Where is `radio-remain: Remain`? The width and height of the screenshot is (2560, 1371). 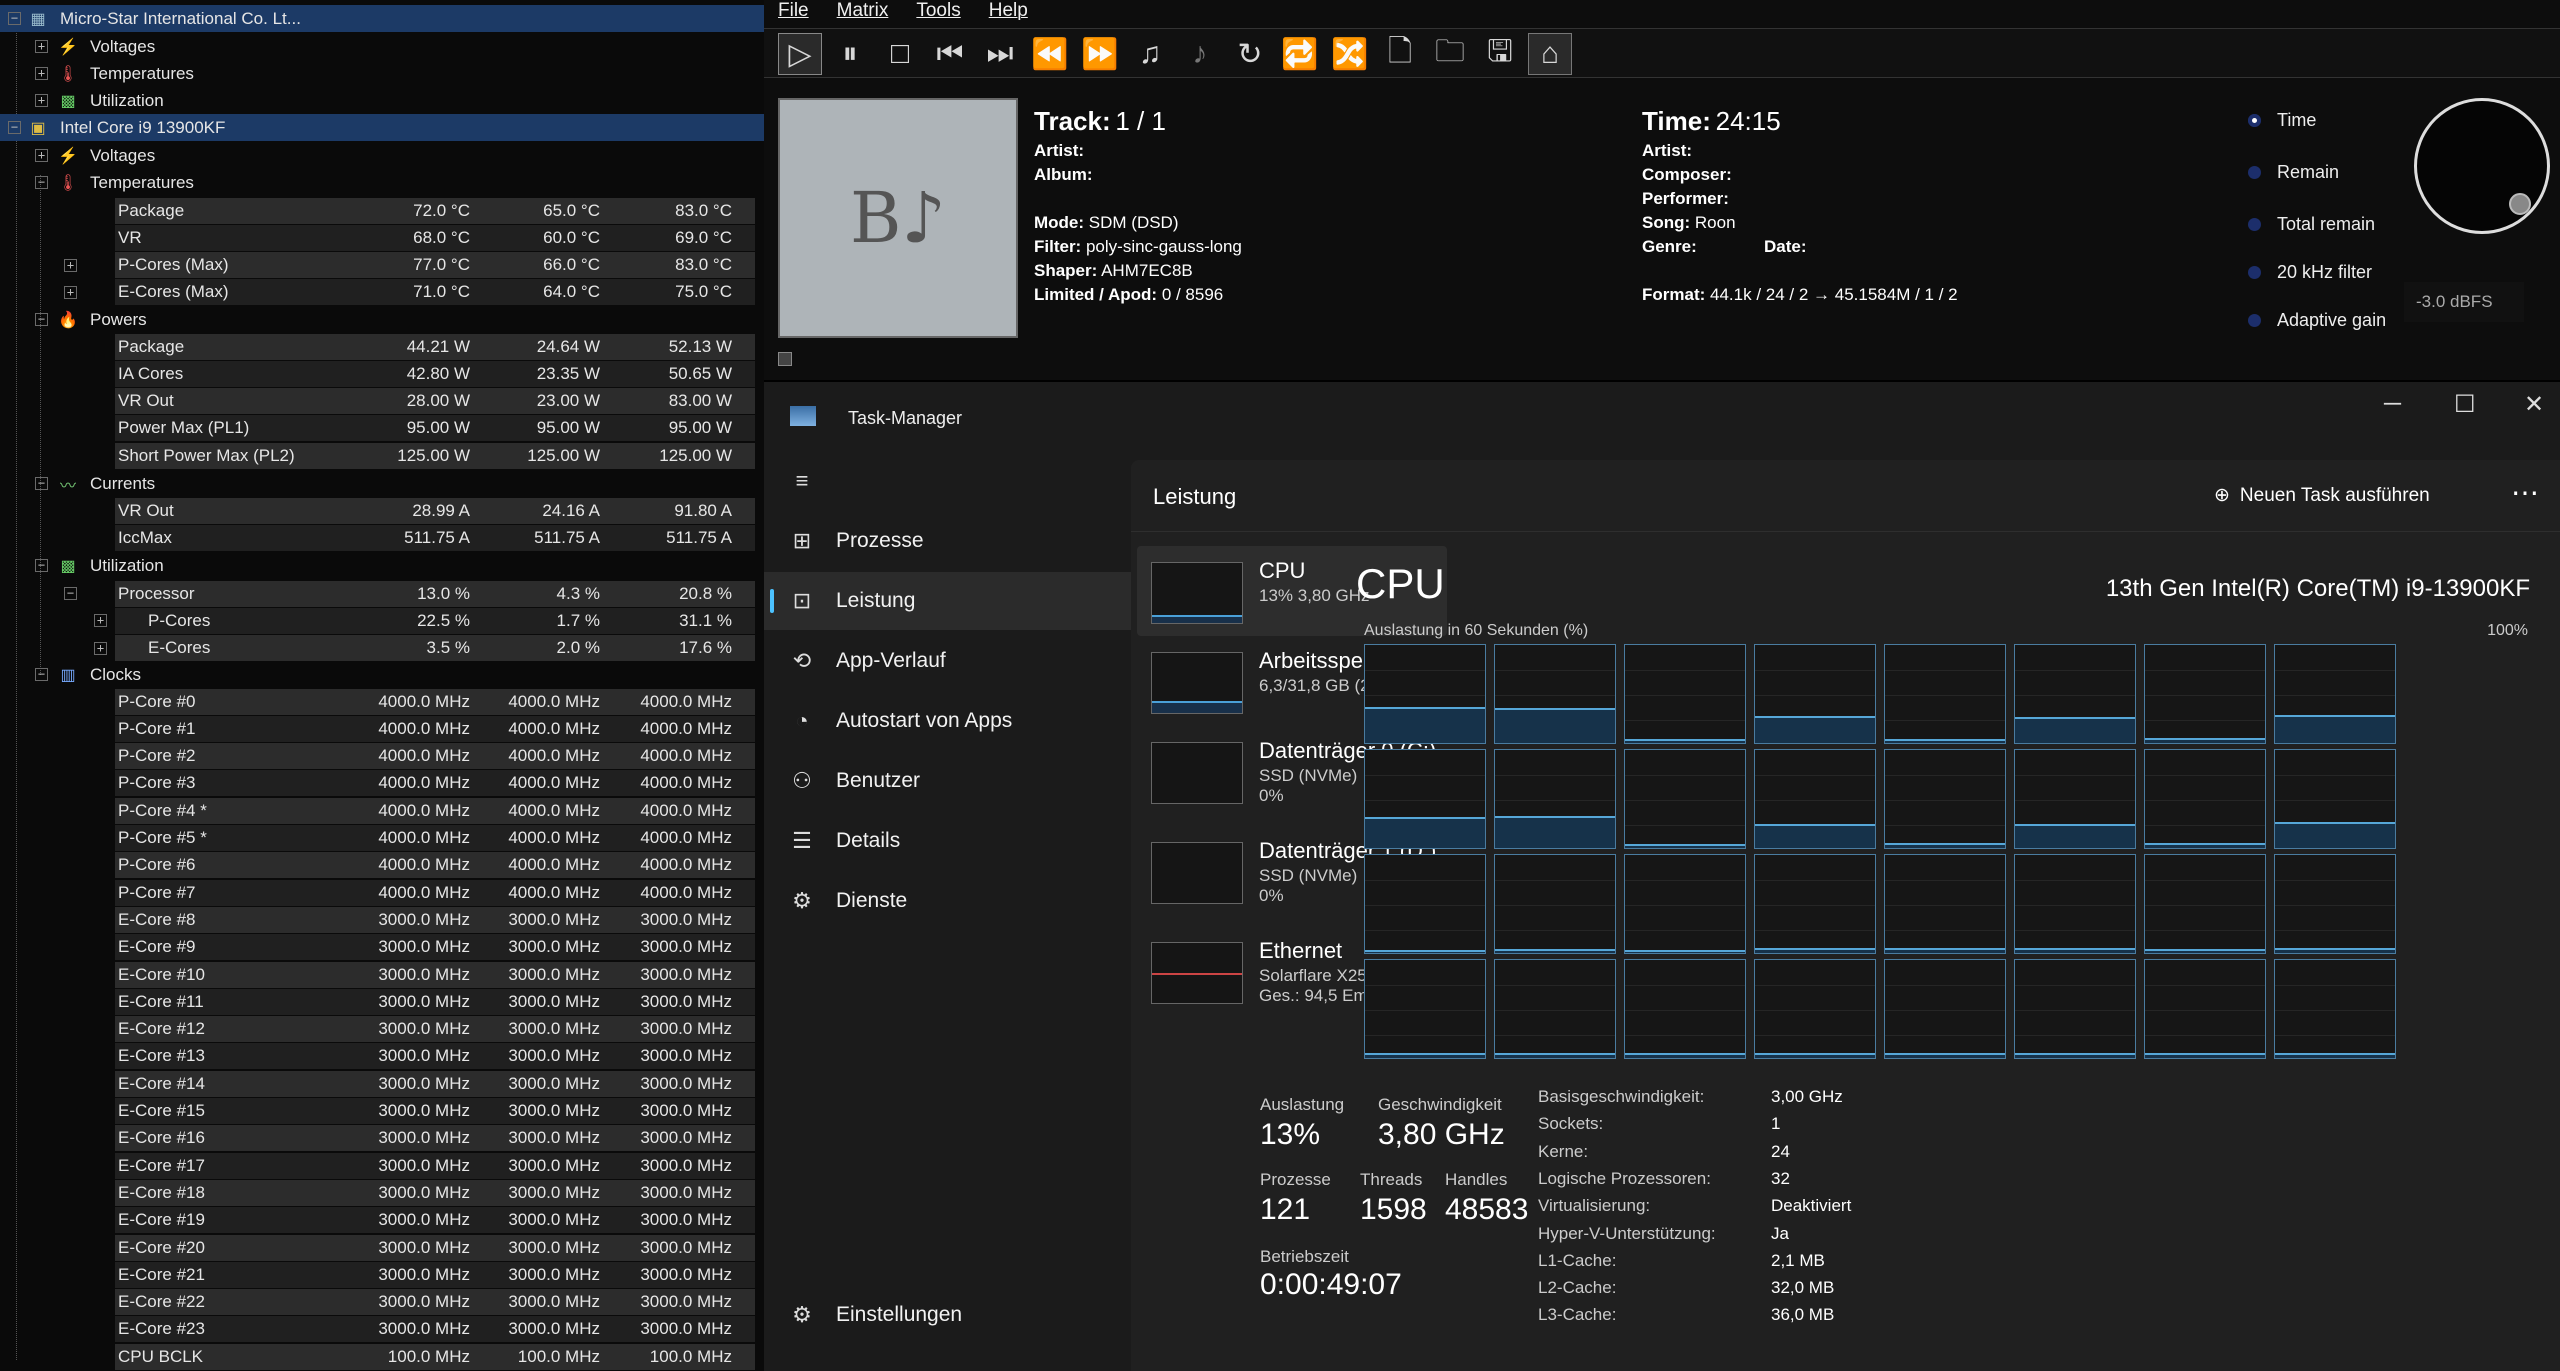
radio-remain: Remain is located at coordinates (2293, 172).